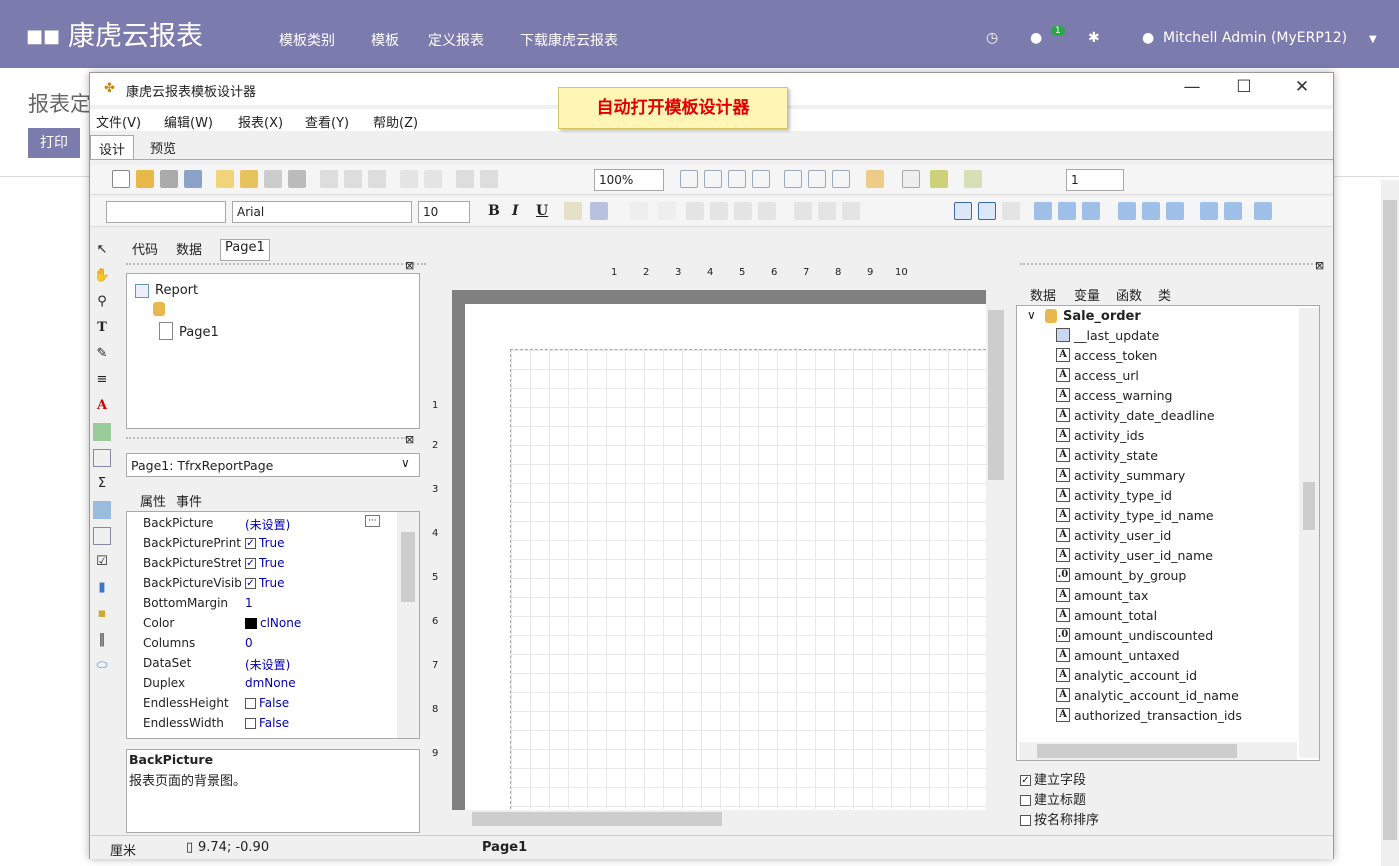 The width and height of the screenshot is (1399, 866). What do you see at coordinates (1156, 615) in the screenshot?
I see `field-item: Aamount_total` at bounding box center [1156, 615].